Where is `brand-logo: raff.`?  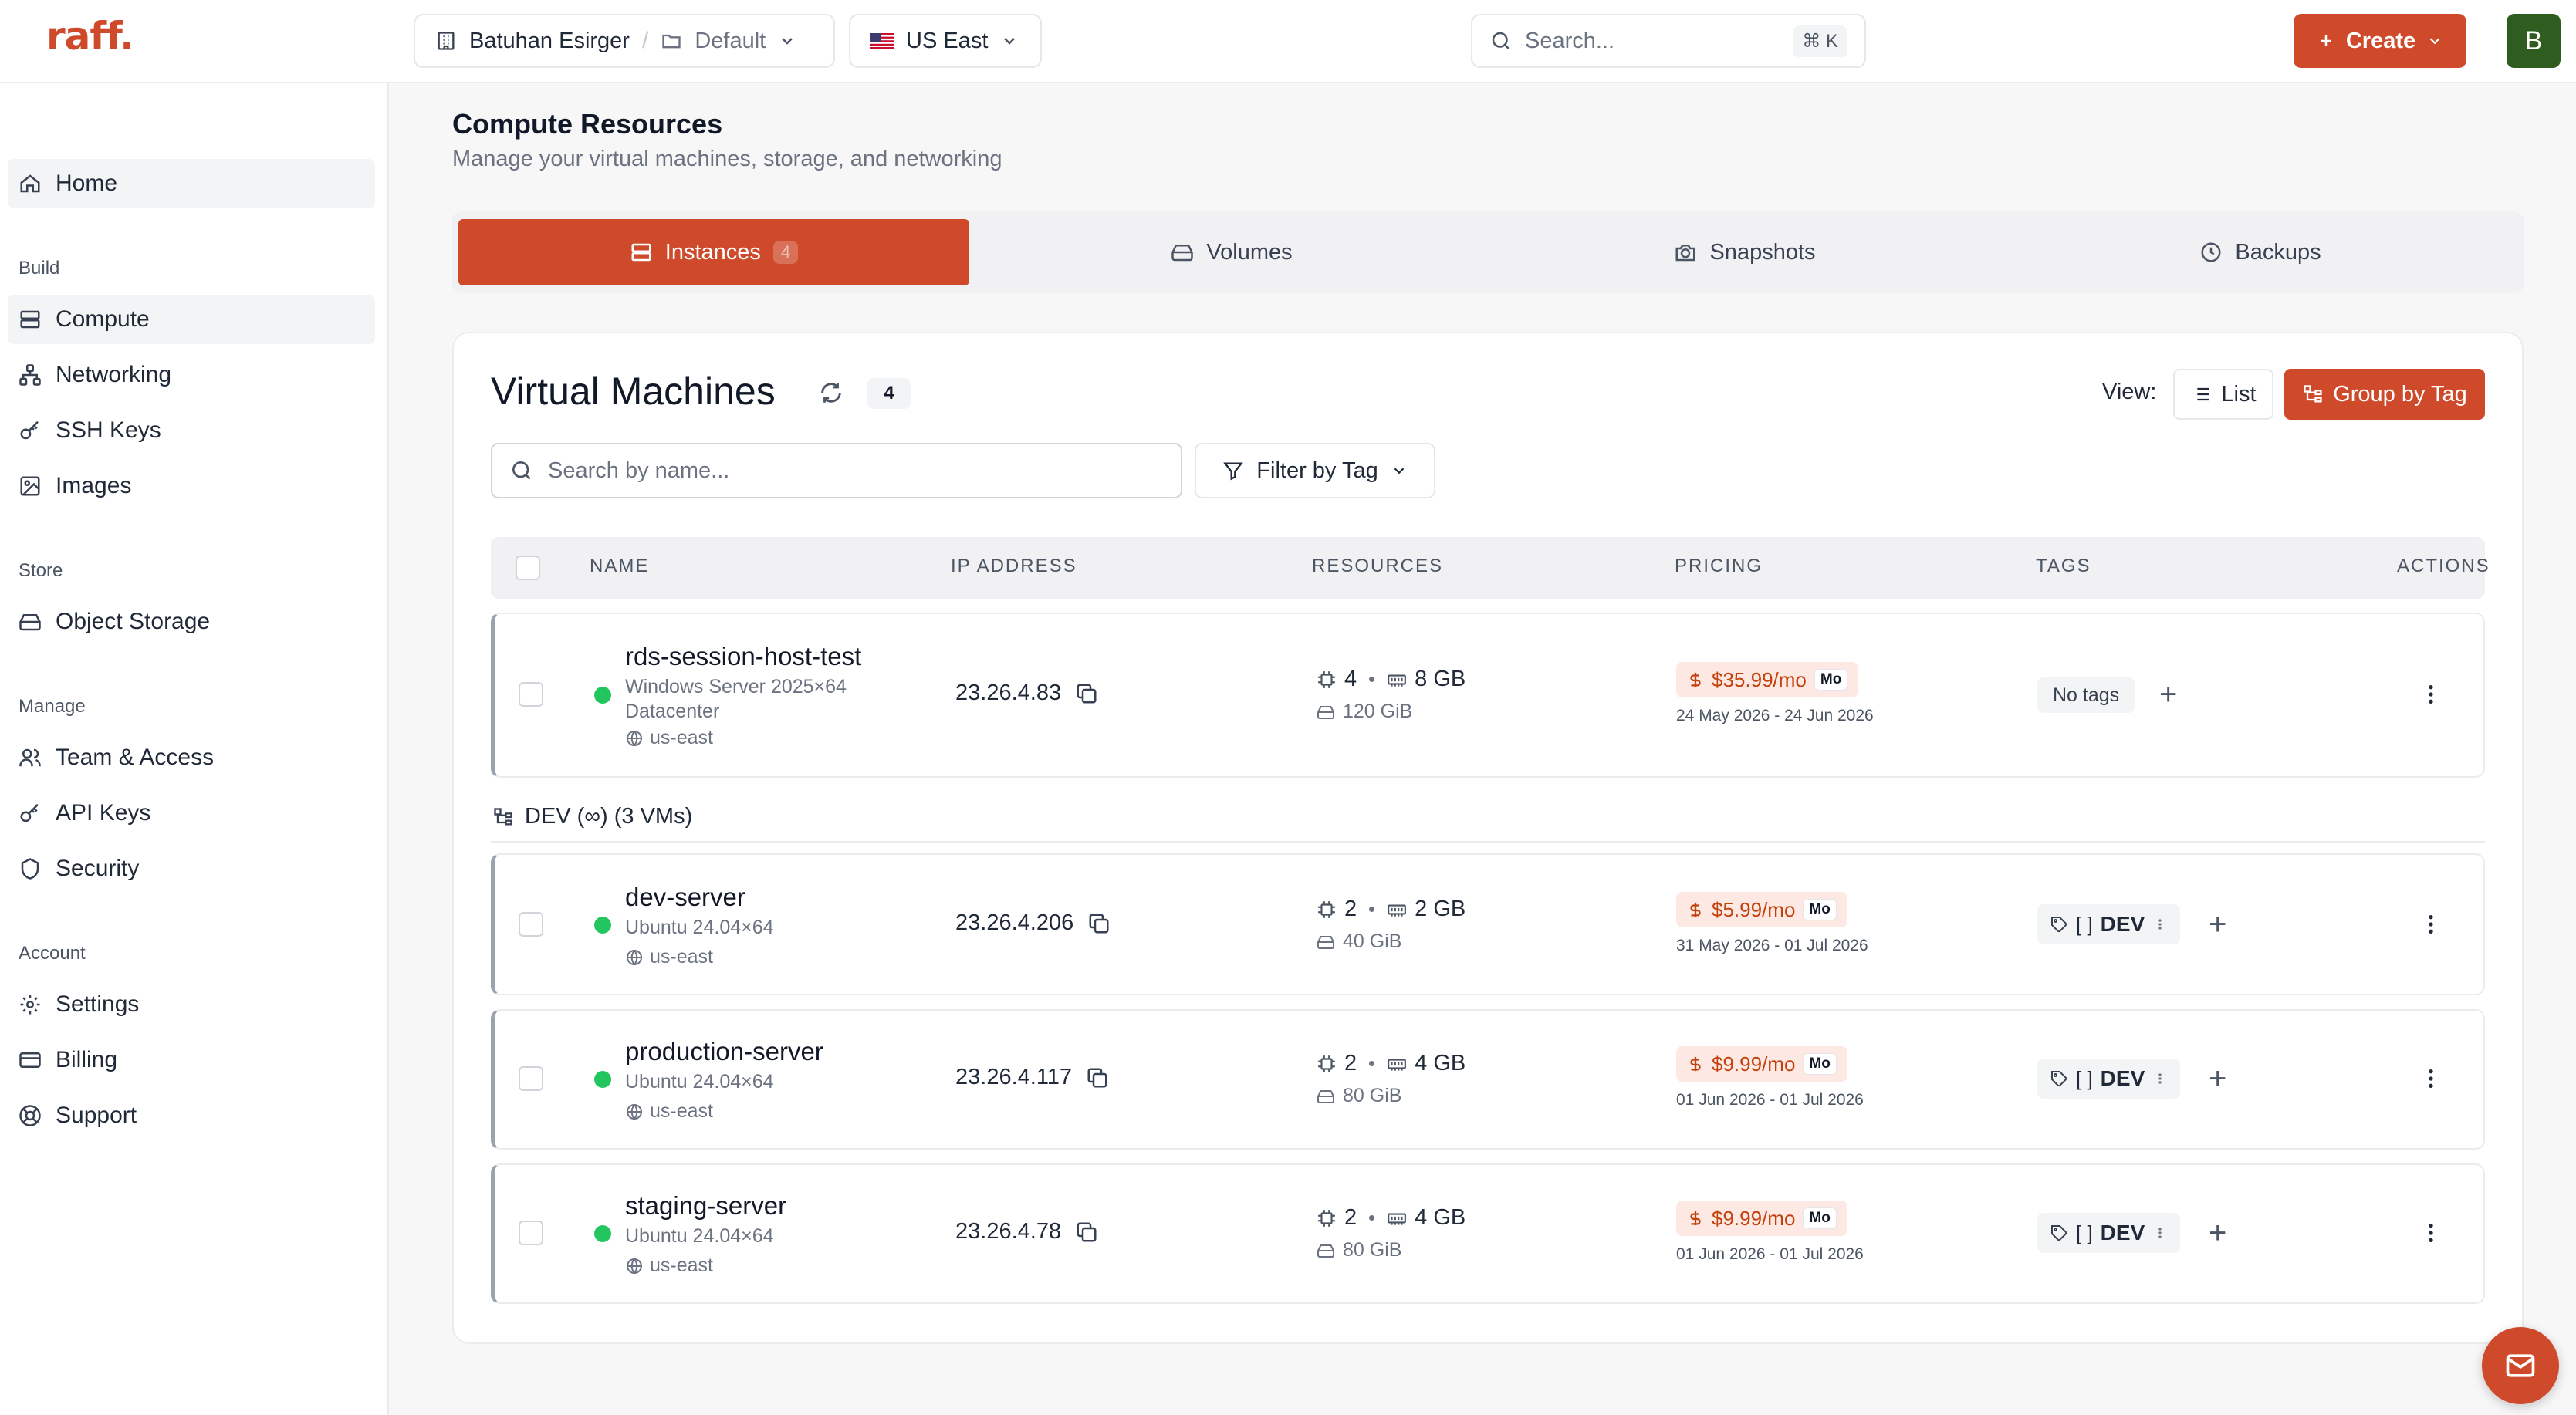
brand-logo: raff. is located at coordinates (90, 36).